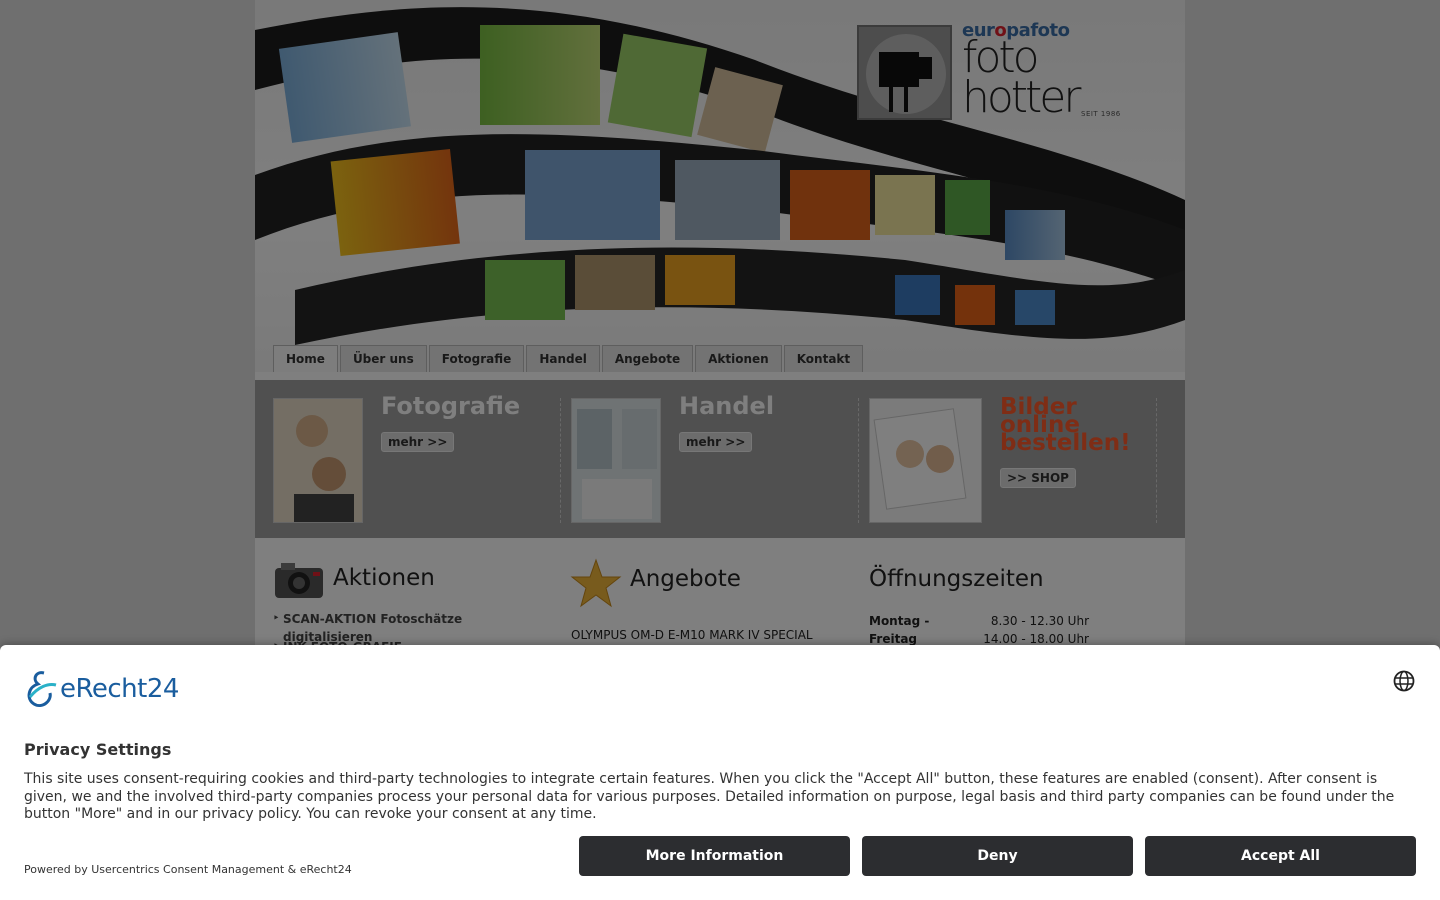 This screenshot has width=1440, height=900. I want to click on erecht24-logo-text: eRecht24, so click(119, 689).